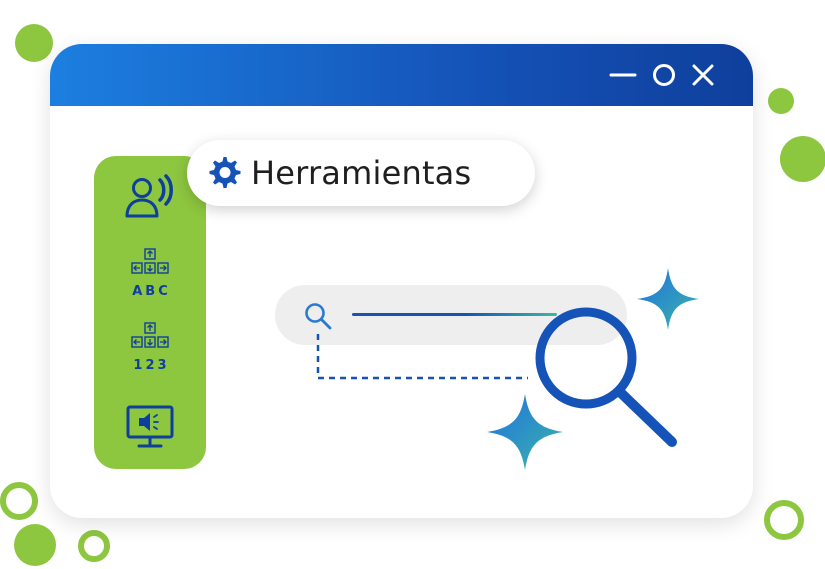  Describe the element at coordinates (401, 75) in the screenshot. I see `window-titlebar` at that location.